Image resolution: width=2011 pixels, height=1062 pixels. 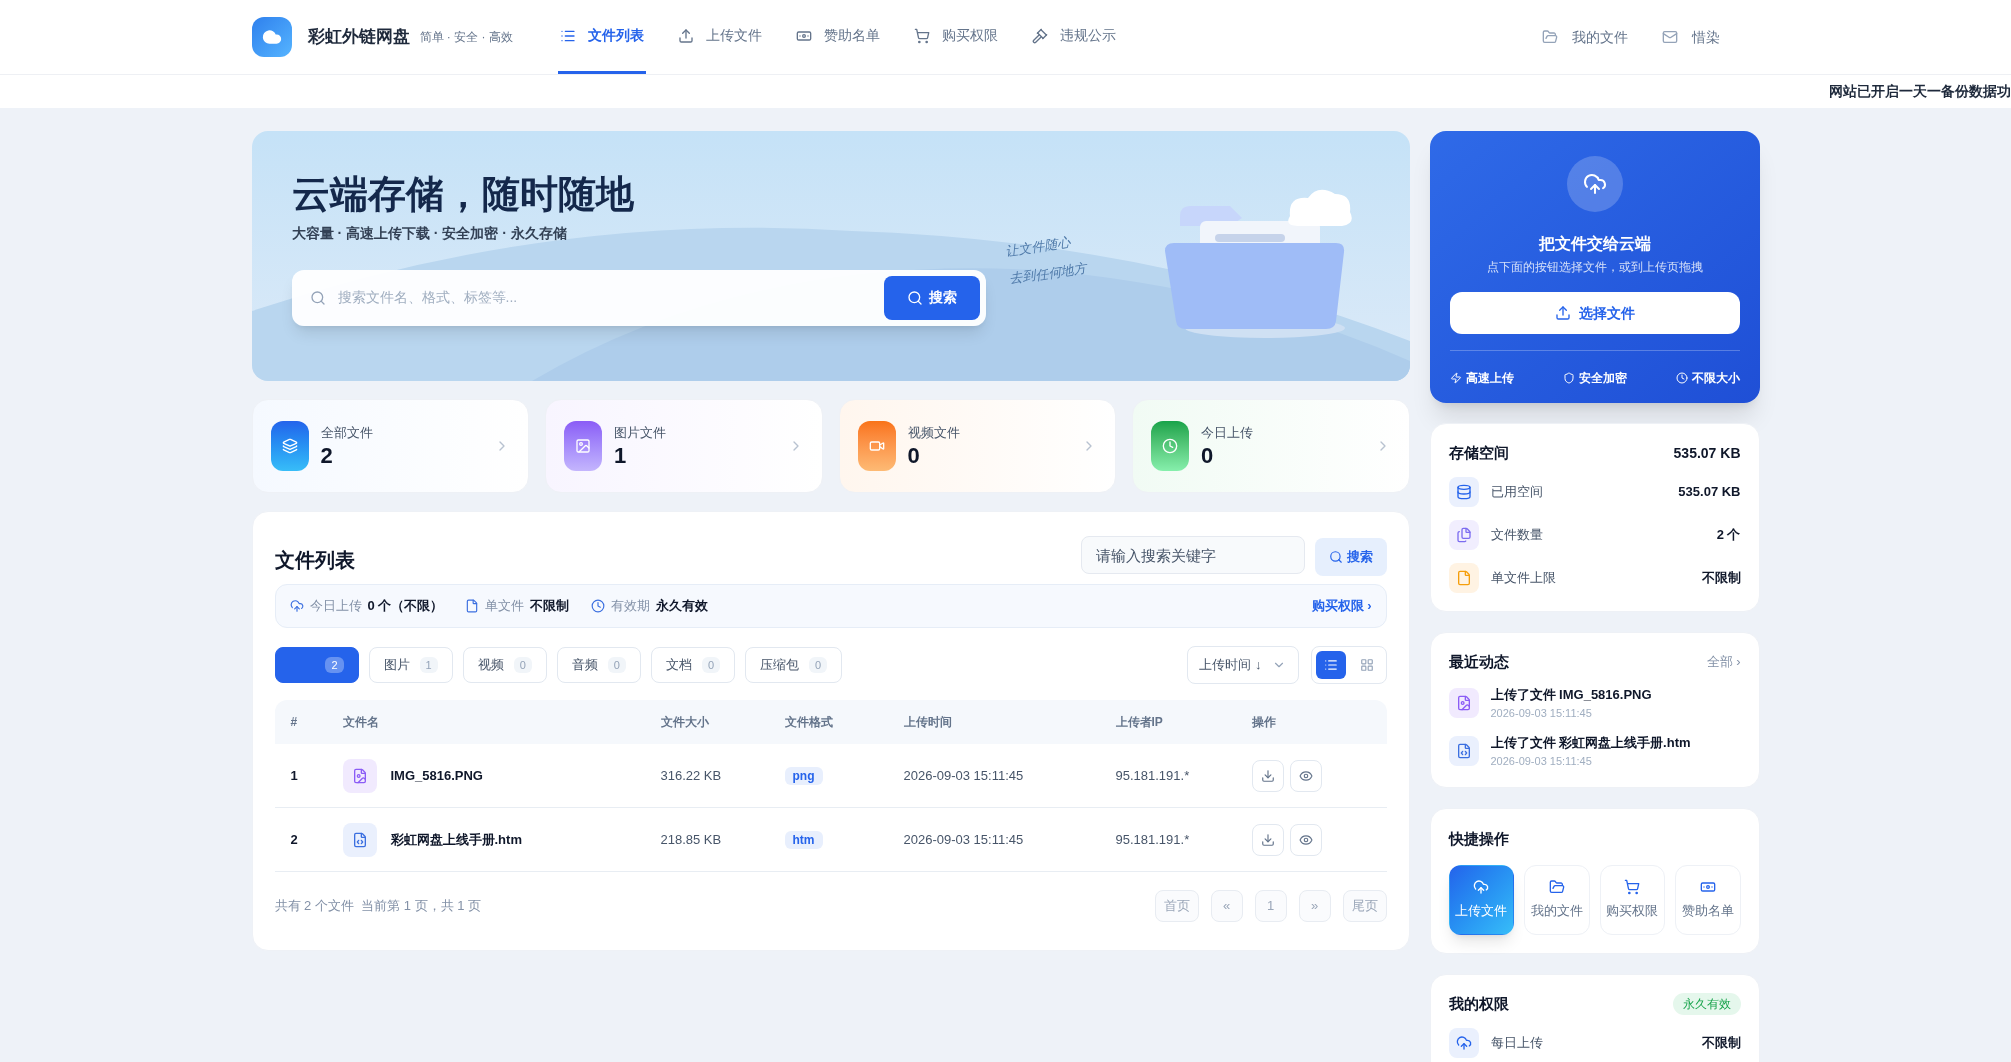 What do you see at coordinates (1523, 577) in the screenshot?
I see `storage-label: 单文件上限` at bounding box center [1523, 577].